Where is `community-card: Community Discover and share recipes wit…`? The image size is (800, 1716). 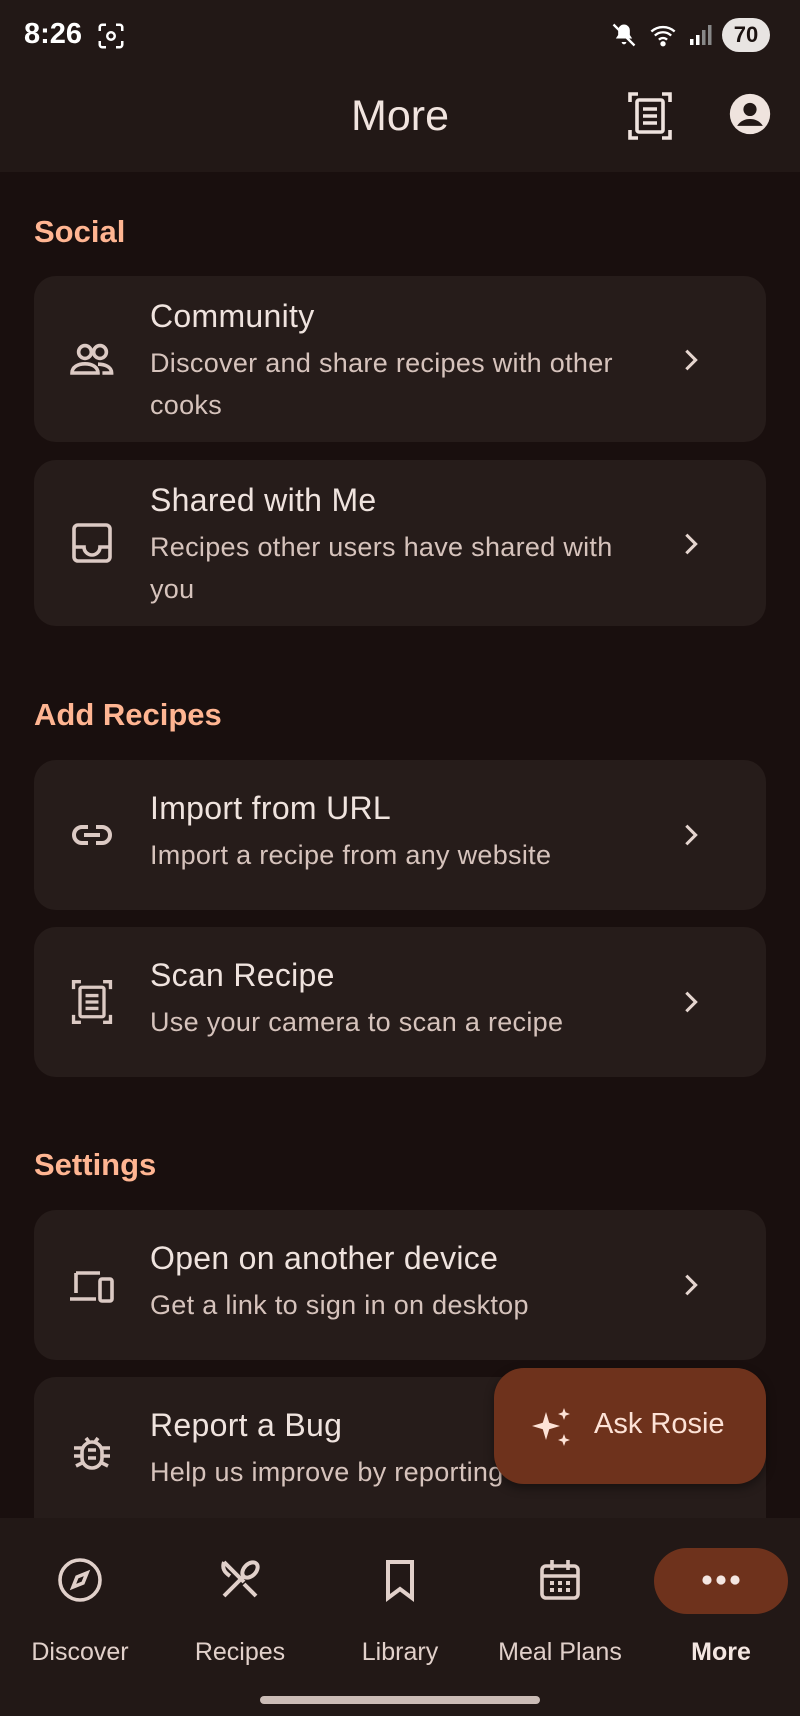
community-card: Community Discover and share recipes wit… is located at coordinates (400, 359).